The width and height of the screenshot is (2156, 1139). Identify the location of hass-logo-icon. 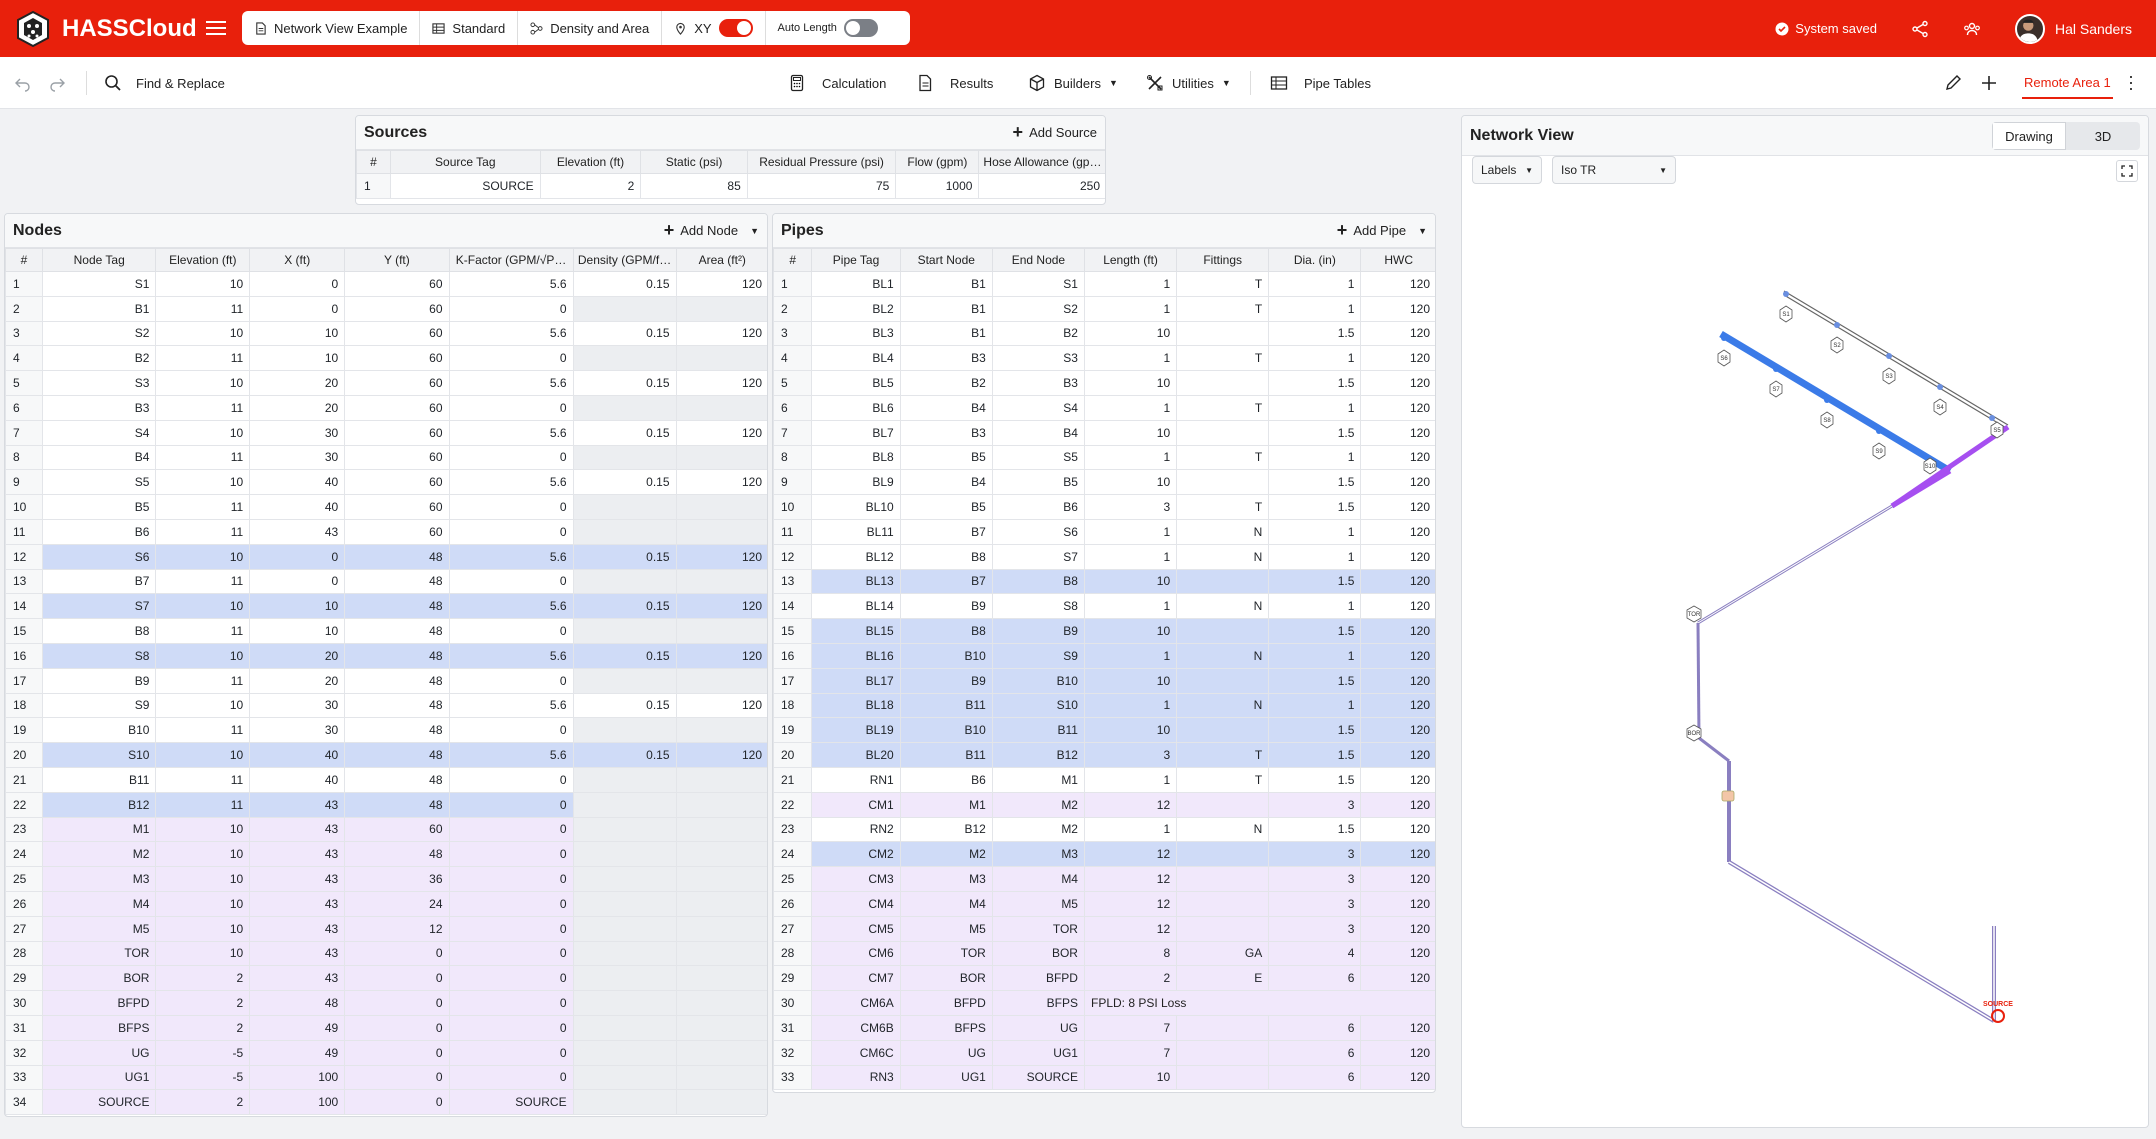
(33, 29).